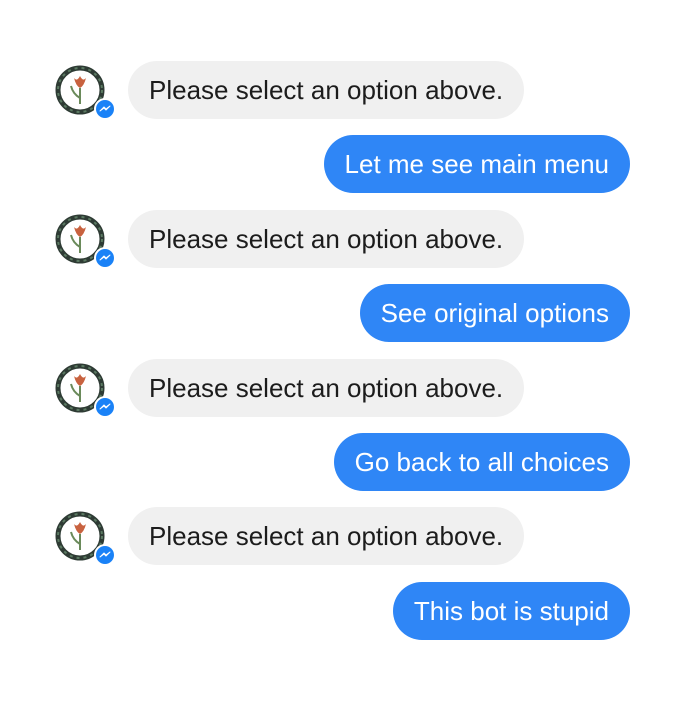 The width and height of the screenshot is (700, 705). I want to click on user-message-row: Let me see main menu, so click(350, 164).